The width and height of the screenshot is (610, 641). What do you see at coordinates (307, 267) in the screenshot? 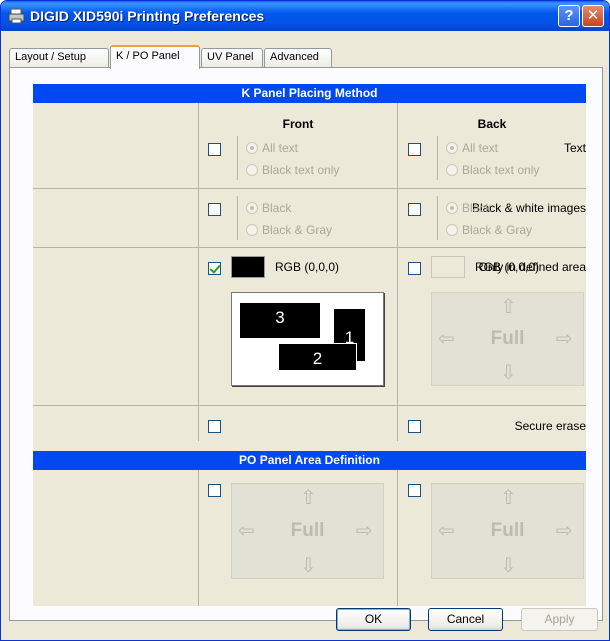
I see `front-rgb-value: RGB (0,0,0)` at bounding box center [307, 267].